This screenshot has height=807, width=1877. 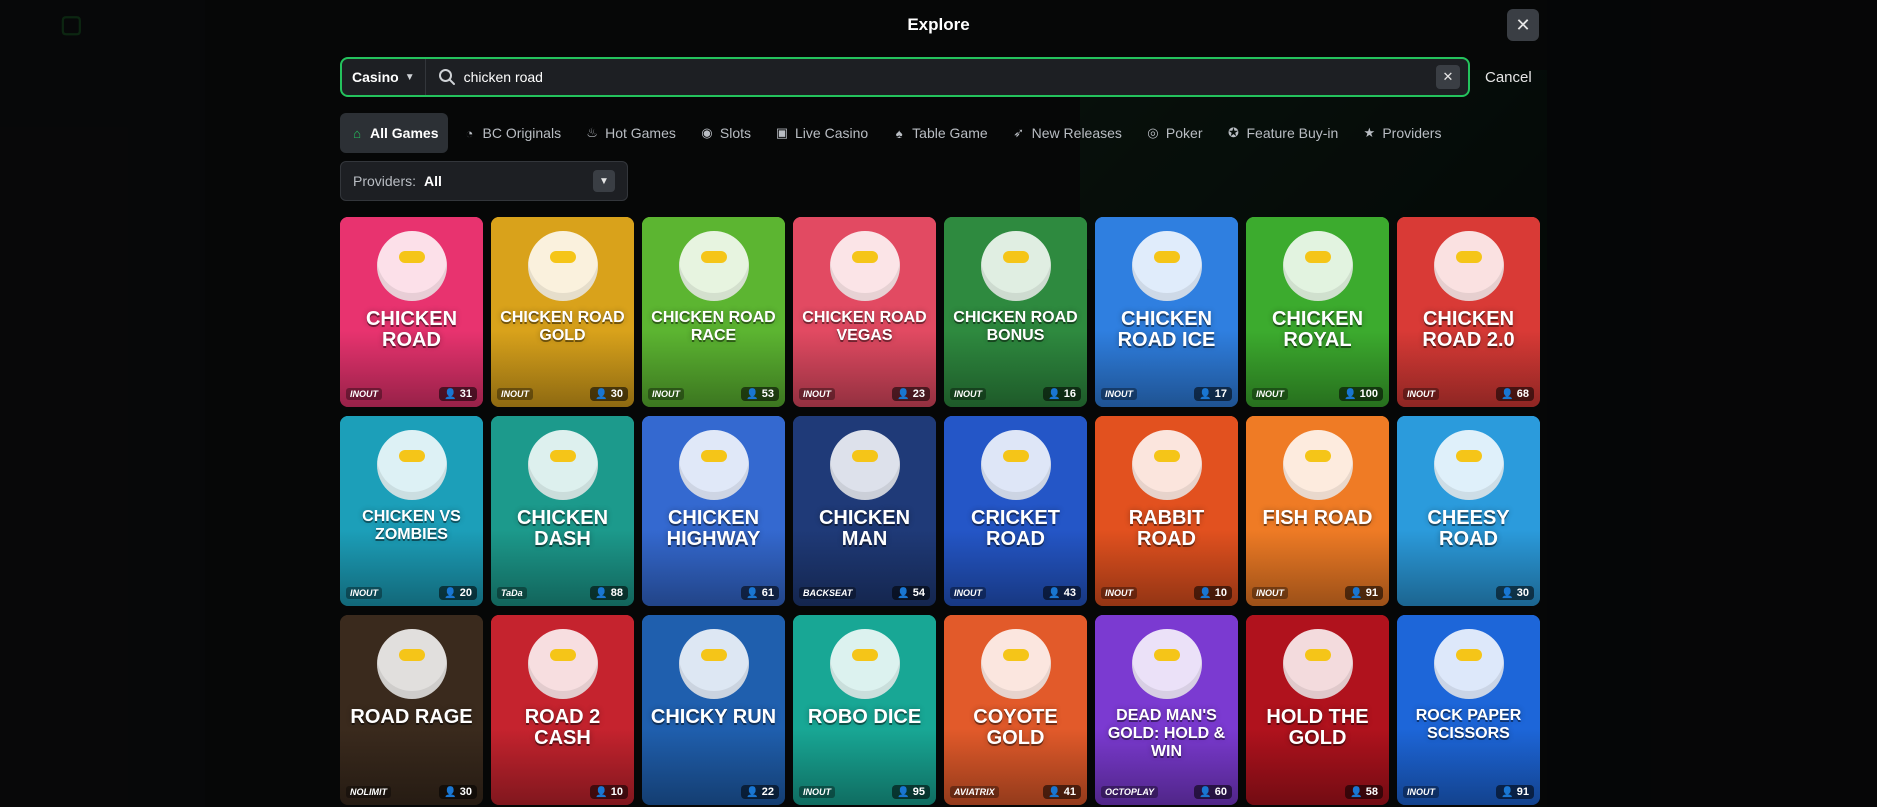 What do you see at coordinates (604, 181) in the screenshot?
I see `chevron-down-icon: ▼` at bounding box center [604, 181].